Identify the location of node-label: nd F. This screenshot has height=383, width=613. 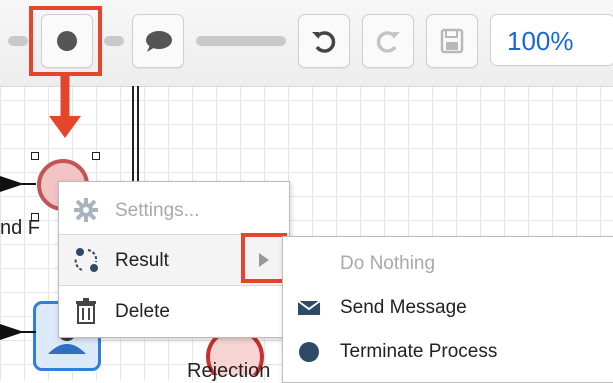
(20, 228).